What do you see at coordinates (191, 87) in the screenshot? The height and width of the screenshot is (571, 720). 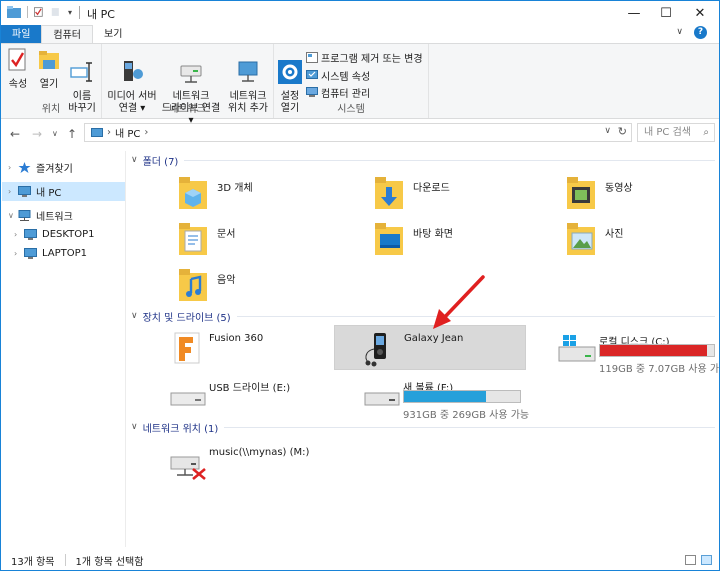 I see `map-network-drive-button: 네트워크 드라이브 연결 ▾` at bounding box center [191, 87].